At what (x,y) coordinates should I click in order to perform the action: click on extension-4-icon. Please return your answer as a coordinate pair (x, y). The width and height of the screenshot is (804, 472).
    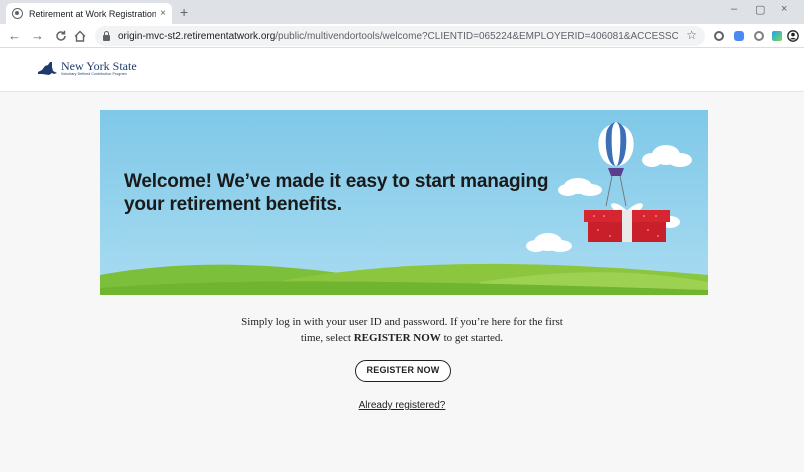
    Looking at the image, I should click on (777, 36).